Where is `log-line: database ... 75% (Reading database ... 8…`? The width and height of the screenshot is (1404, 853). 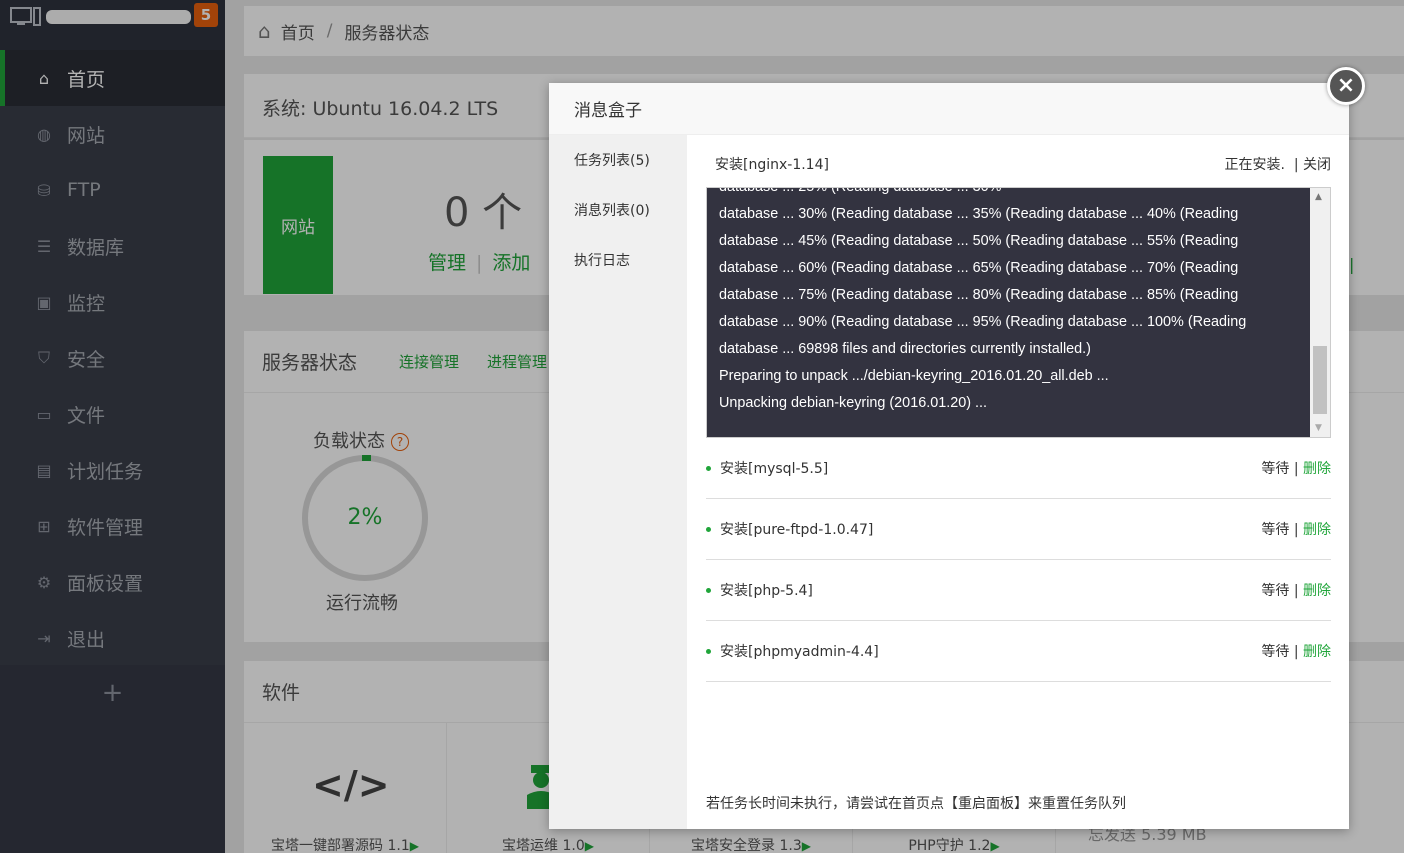
log-line: database ... 75% (Reading database ... 8… is located at coordinates (979, 295).